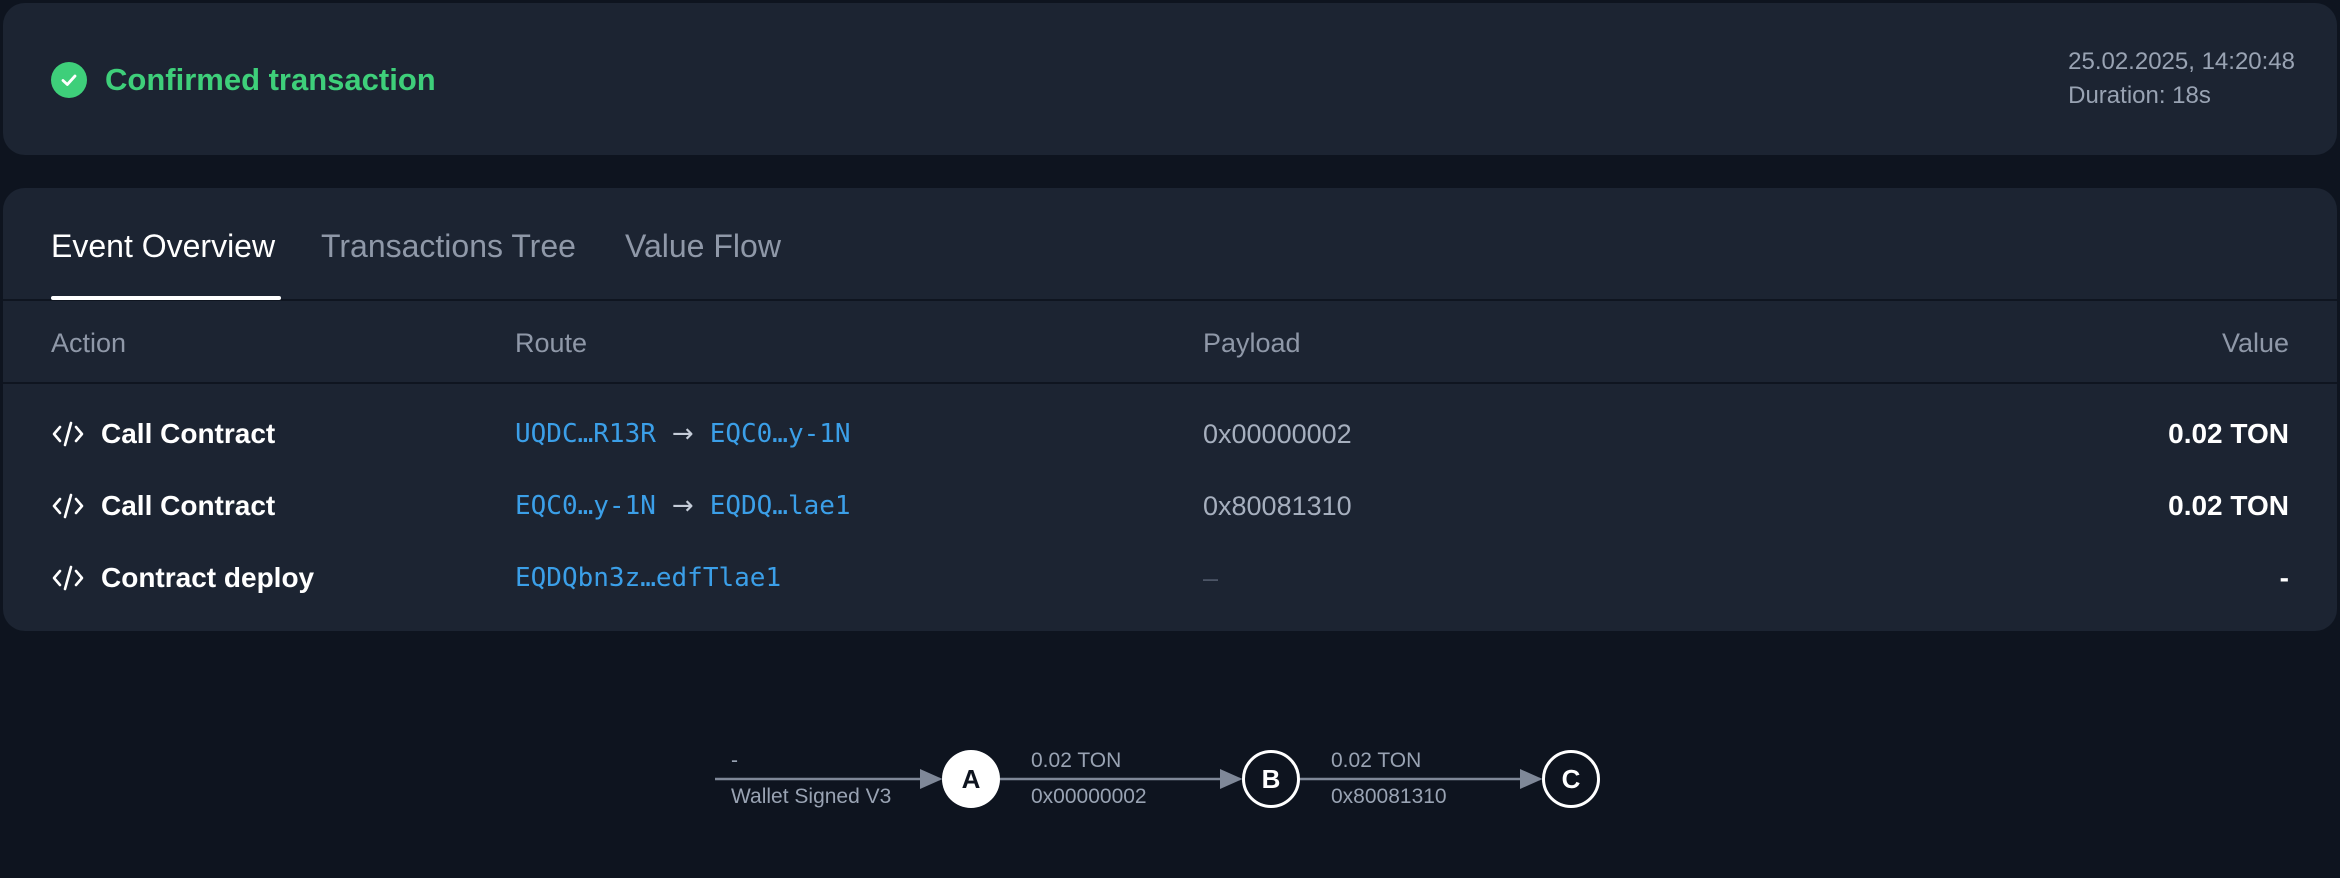  What do you see at coordinates (208, 577) in the screenshot?
I see `action-label: Contract deploy` at bounding box center [208, 577].